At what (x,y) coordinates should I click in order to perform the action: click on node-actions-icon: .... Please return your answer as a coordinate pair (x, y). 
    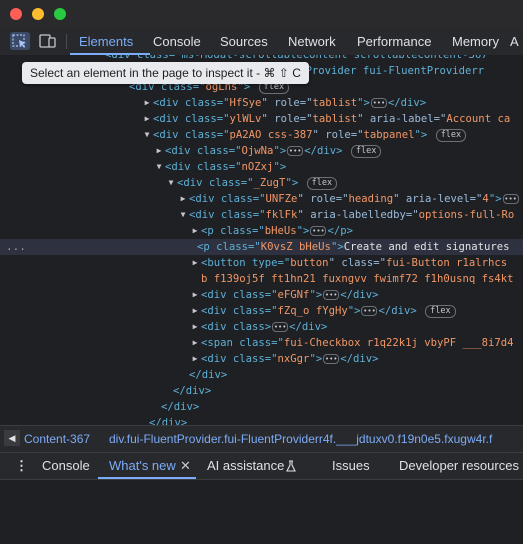
    Looking at the image, I should click on (16, 247).